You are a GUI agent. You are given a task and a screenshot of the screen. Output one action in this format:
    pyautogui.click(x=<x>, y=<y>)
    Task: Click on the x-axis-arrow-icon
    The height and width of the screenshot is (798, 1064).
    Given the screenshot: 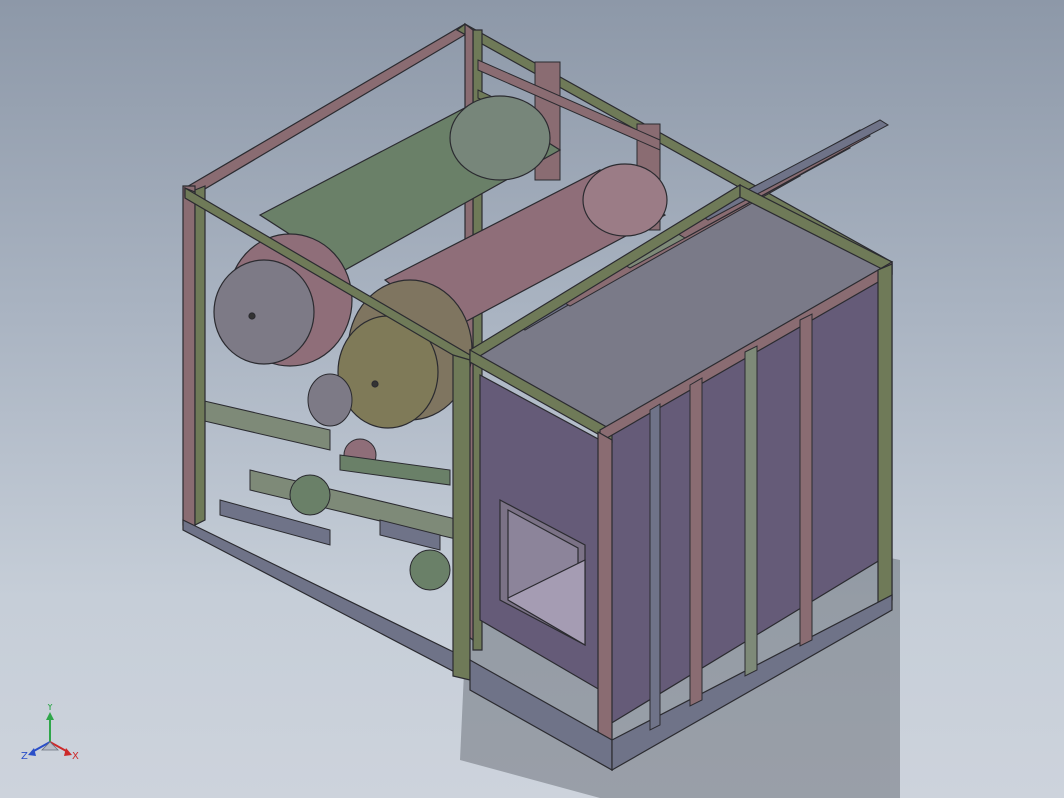 What is the action you would take?
    pyautogui.click(x=68, y=752)
    